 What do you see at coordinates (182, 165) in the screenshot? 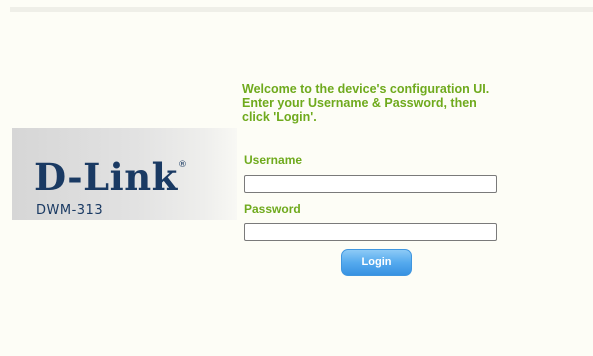
I see `registered-trademark-icon: ®` at bounding box center [182, 165].